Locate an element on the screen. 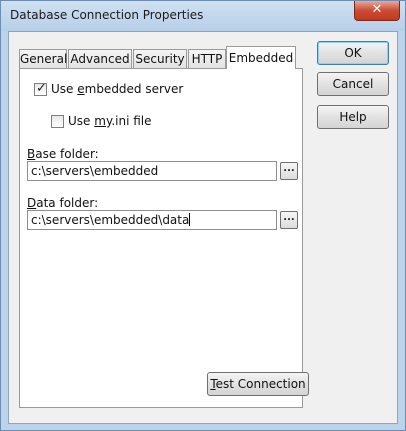 The image size is (406, 431). data-folder-input: c:\servers\embedded\data is located at coordinates (152, 220).